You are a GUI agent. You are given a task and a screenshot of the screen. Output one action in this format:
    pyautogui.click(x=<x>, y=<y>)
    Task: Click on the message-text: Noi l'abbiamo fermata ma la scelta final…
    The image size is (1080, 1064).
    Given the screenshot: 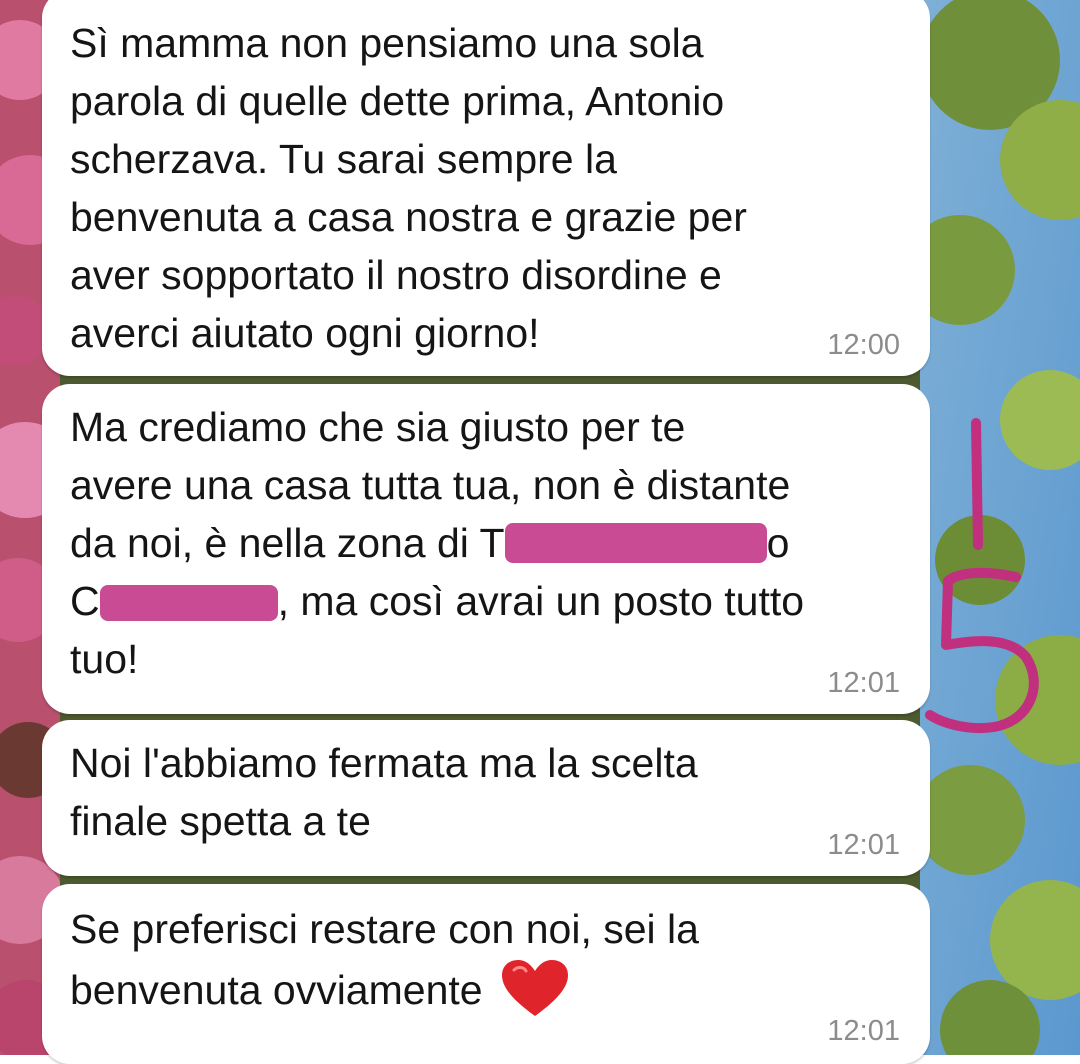 What is the action you would take?
    pyautogui.click(x=384, y=792)
    